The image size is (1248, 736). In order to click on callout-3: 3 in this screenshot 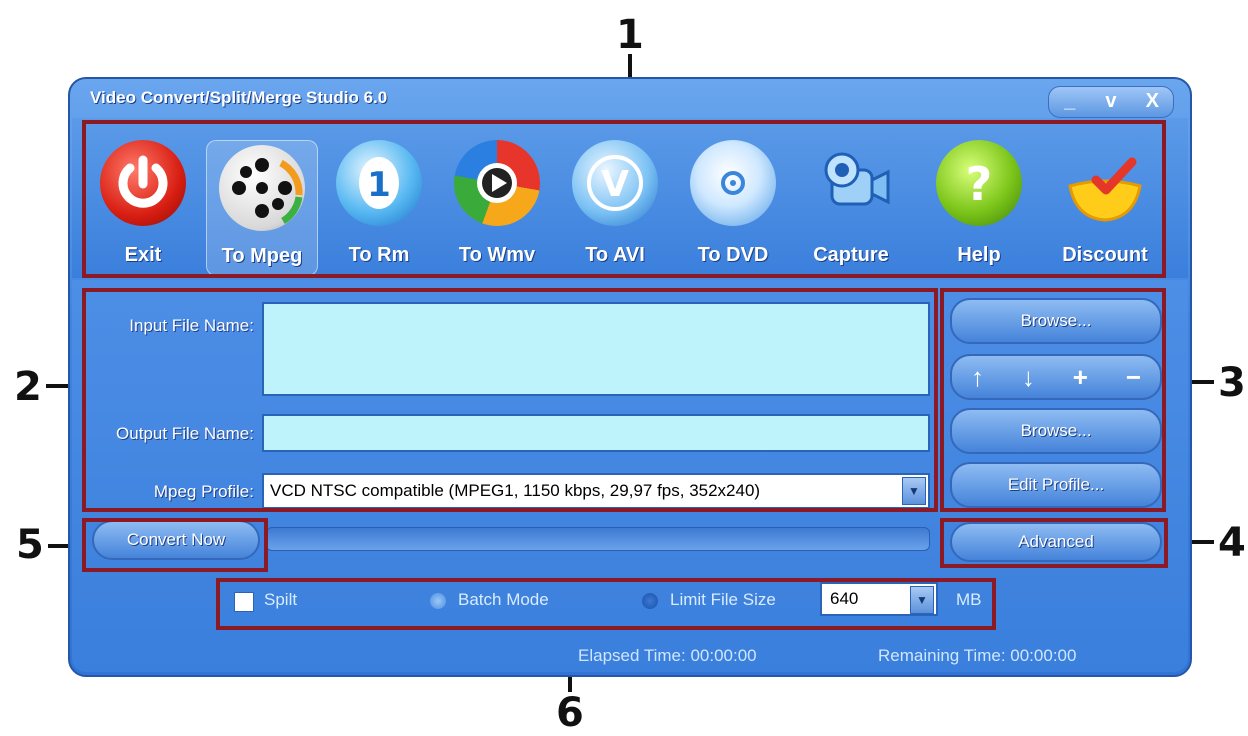, I will do `click(1232, 383)`.